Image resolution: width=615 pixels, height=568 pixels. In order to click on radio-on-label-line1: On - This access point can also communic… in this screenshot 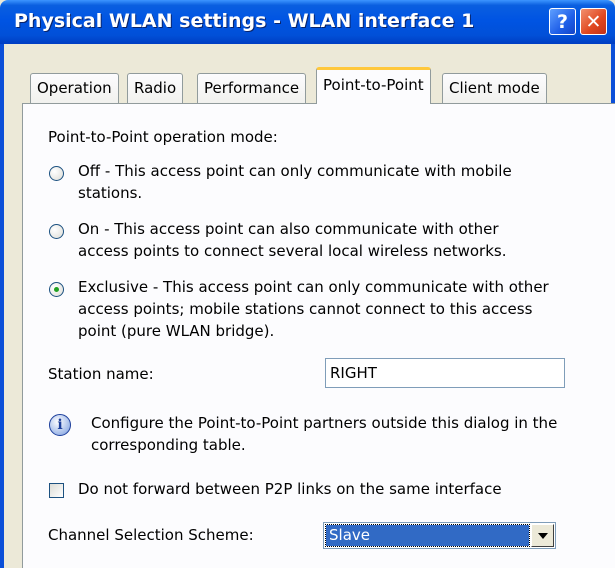, I will do `click(288, 229)`.